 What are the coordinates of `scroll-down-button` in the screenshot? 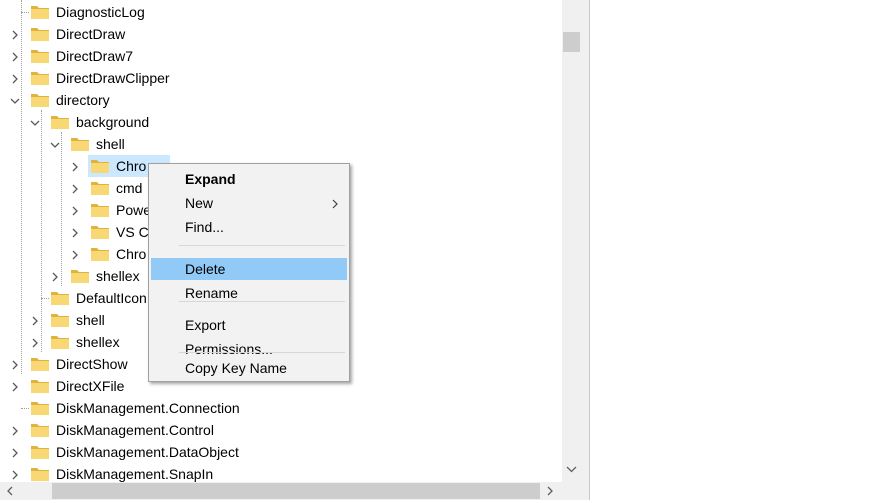 It's located at (571, 469).